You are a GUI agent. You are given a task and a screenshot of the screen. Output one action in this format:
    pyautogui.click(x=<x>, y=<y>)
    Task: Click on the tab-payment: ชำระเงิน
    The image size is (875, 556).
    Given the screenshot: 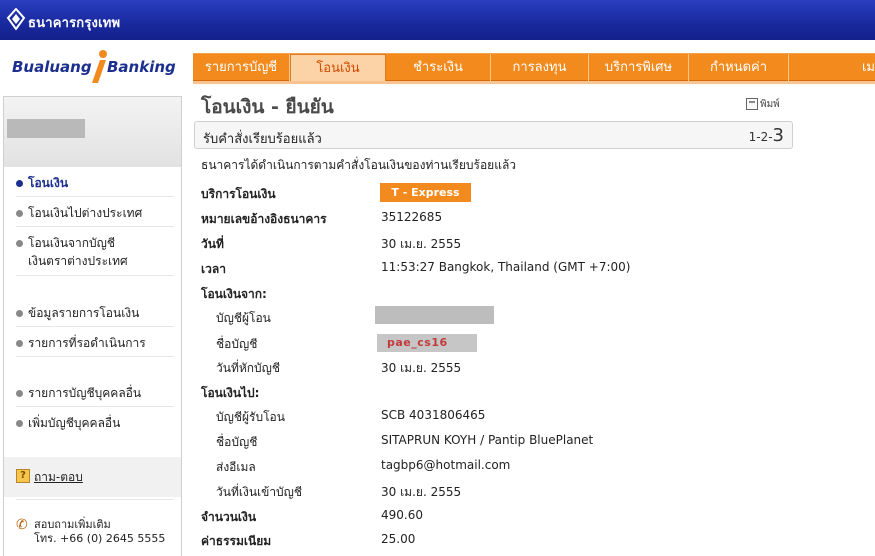 What is the action you would take?
    pyautogui.click(x=438, y=67)
    